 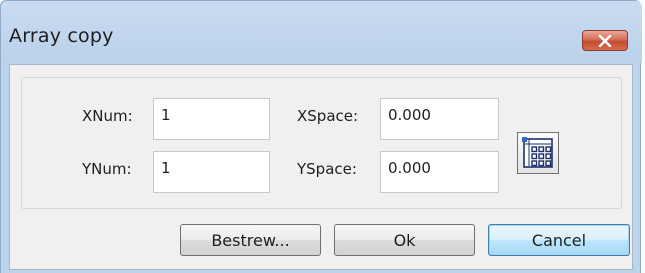 I want to click on array-grid-icon, so click(x=537, y=152).